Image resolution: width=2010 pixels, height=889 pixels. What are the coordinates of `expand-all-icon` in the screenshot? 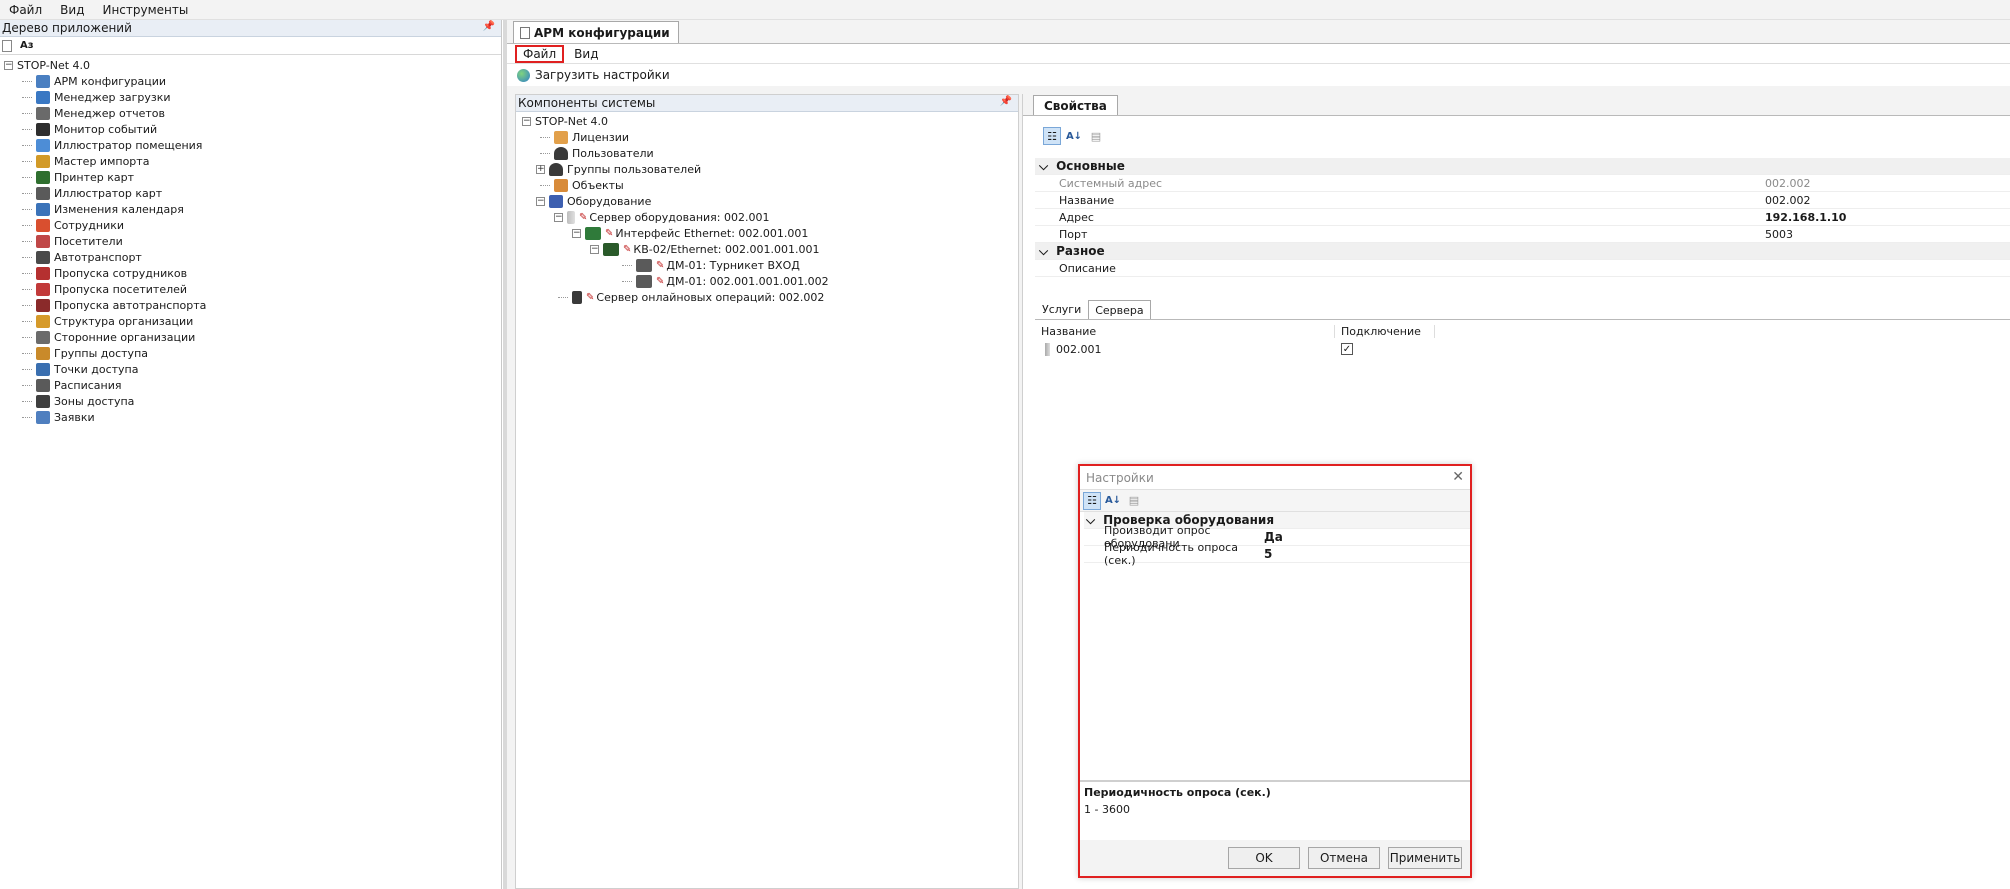 It's located at (7, 45).